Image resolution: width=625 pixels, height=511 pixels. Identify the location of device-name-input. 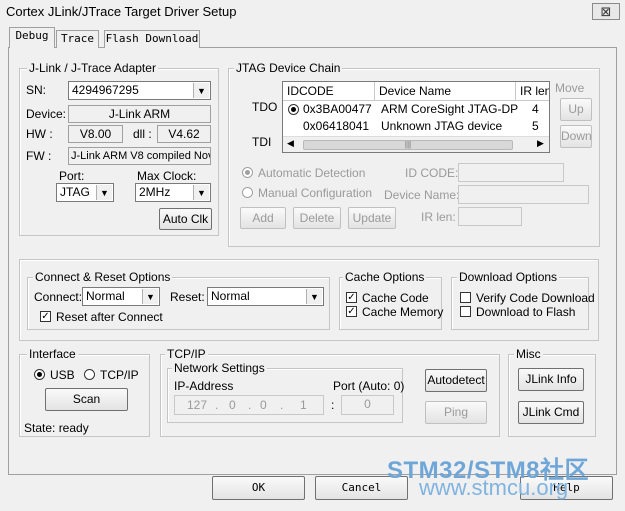
(523, 194).